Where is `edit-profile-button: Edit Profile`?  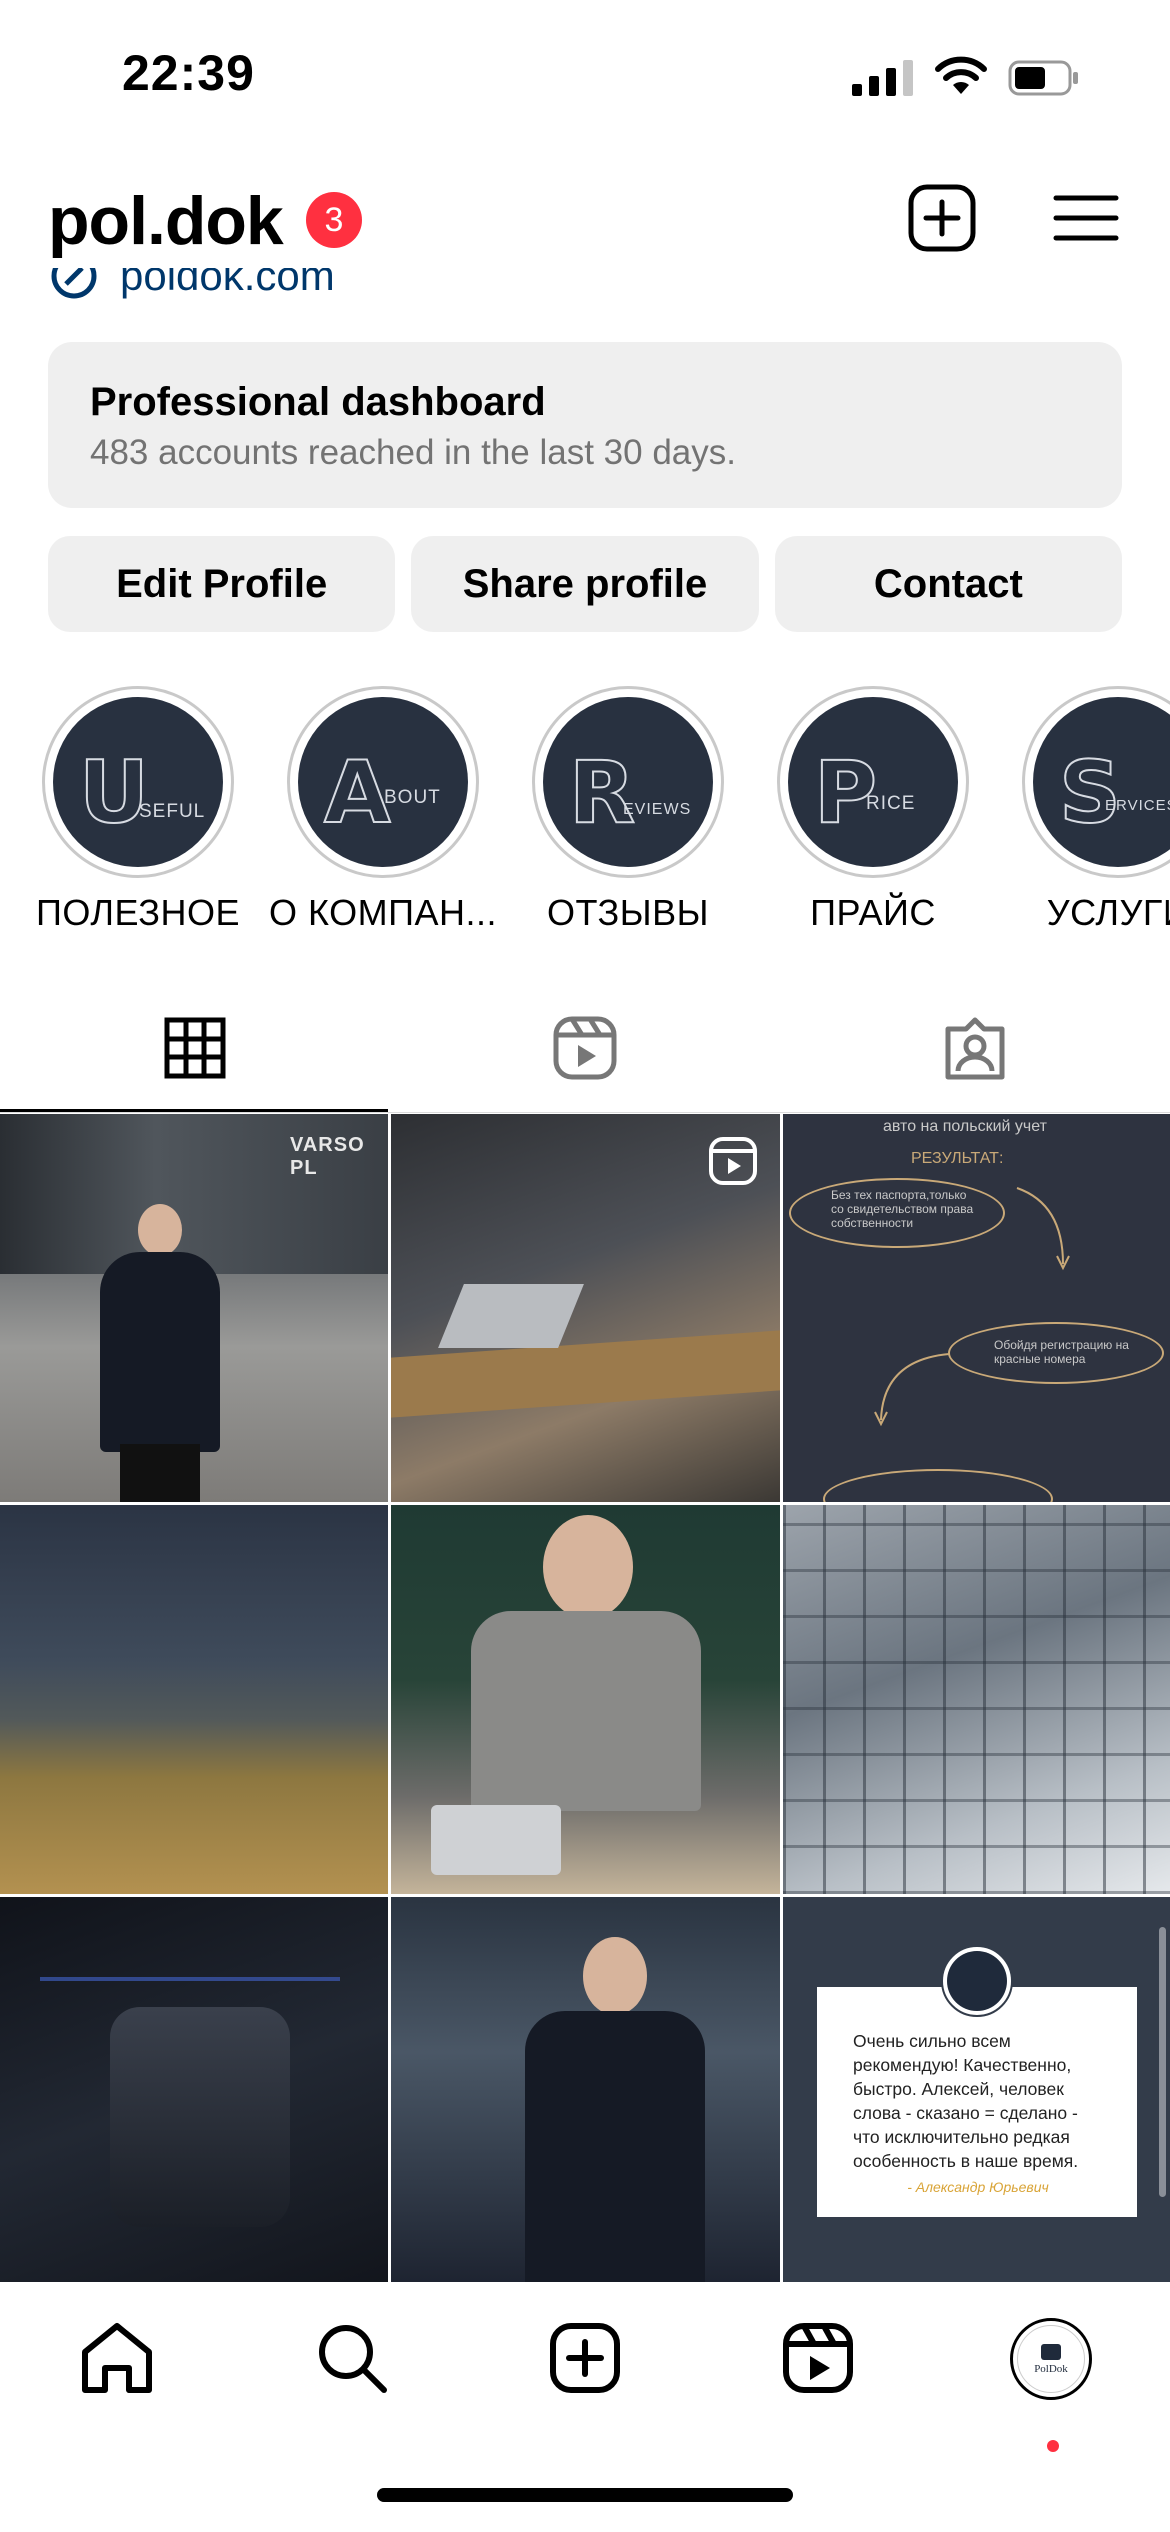 edit-profile-button: Edit Profile is located at coordinates (222, 584).